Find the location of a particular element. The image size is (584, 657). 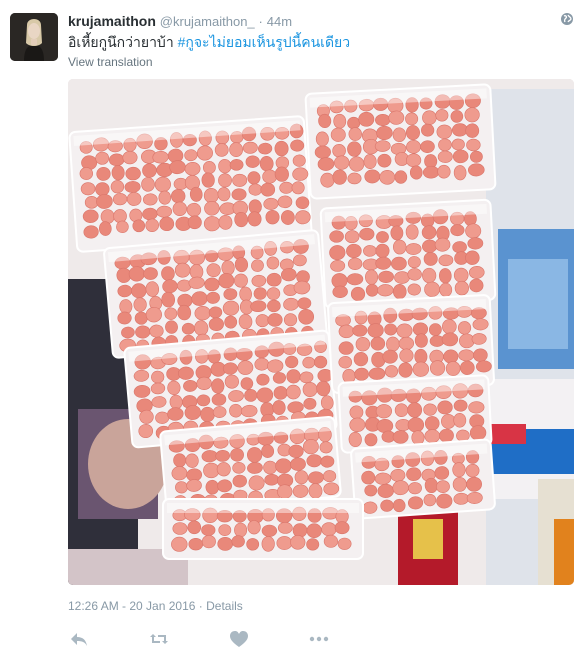

more-dots-icon is located at coordinates (319, 639).